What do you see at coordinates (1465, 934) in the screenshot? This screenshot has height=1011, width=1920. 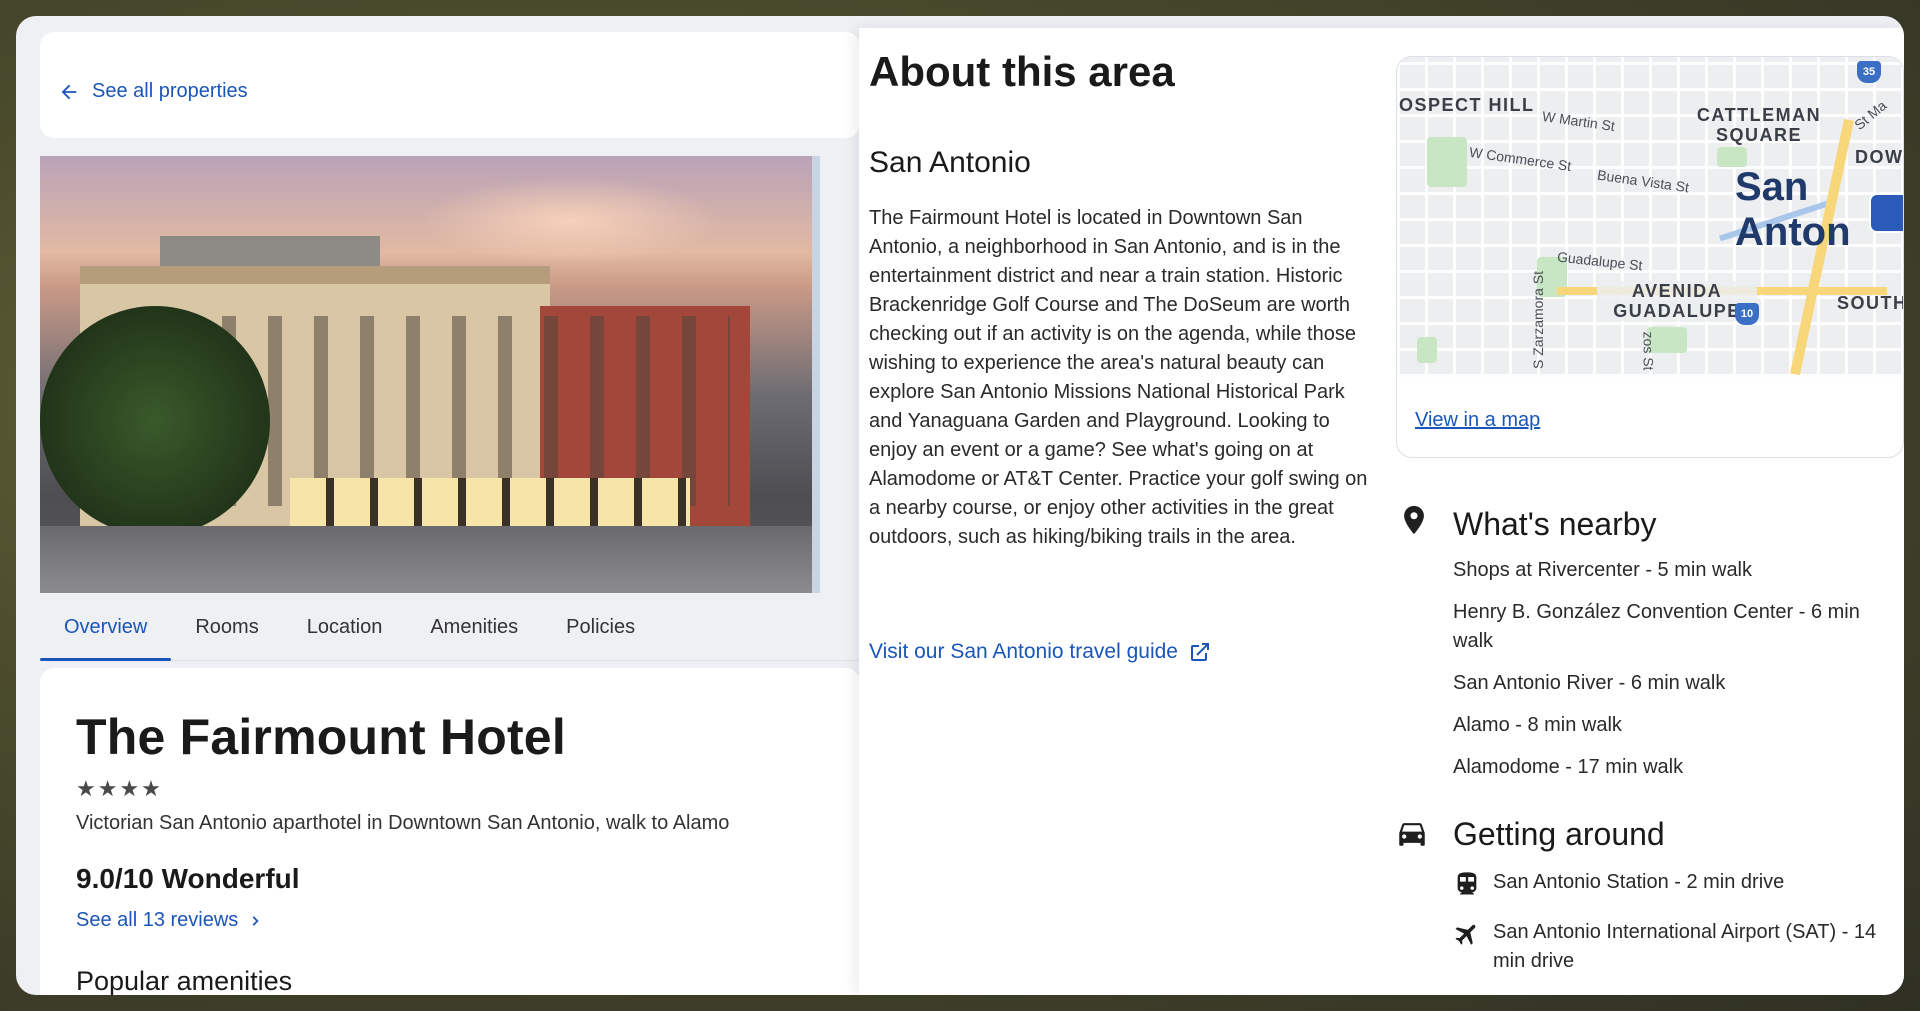 I see `airplane-icon` at bounding box center [1465, 934].